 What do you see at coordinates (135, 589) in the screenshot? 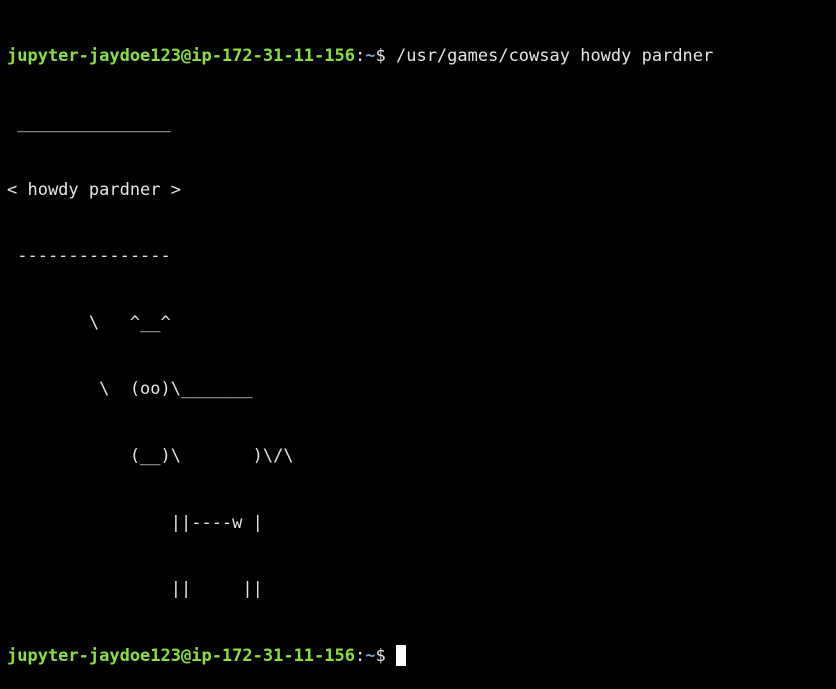
I see `output-line: || ||` at bounding box center [135, 589].